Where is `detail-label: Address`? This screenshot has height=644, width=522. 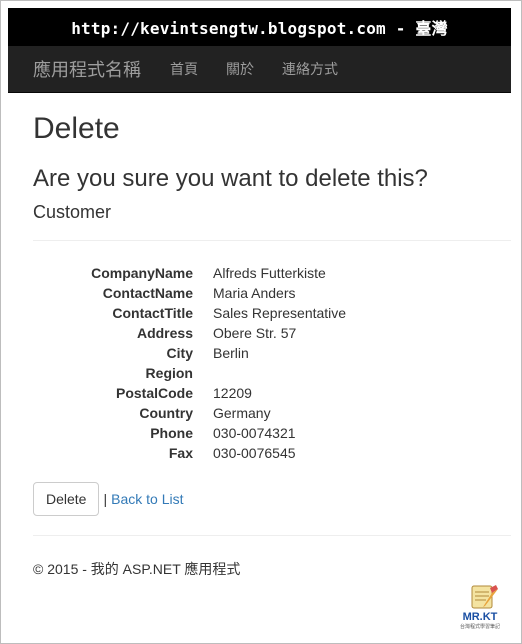
detail-label: Address is located at coordinates (164, 333).